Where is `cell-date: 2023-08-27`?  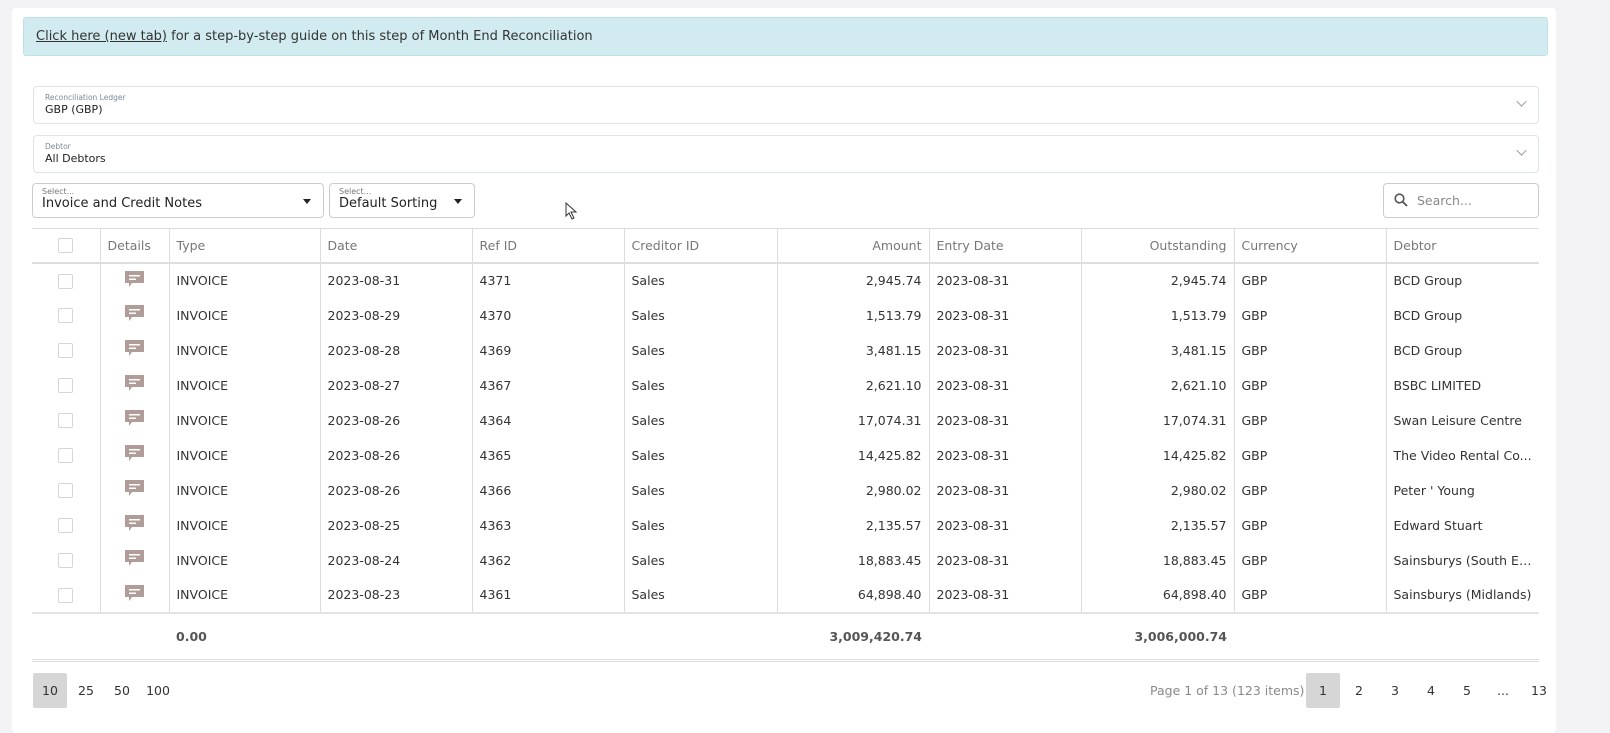
cell-date: 2023-08-27 is located at coordinates (395, 385).